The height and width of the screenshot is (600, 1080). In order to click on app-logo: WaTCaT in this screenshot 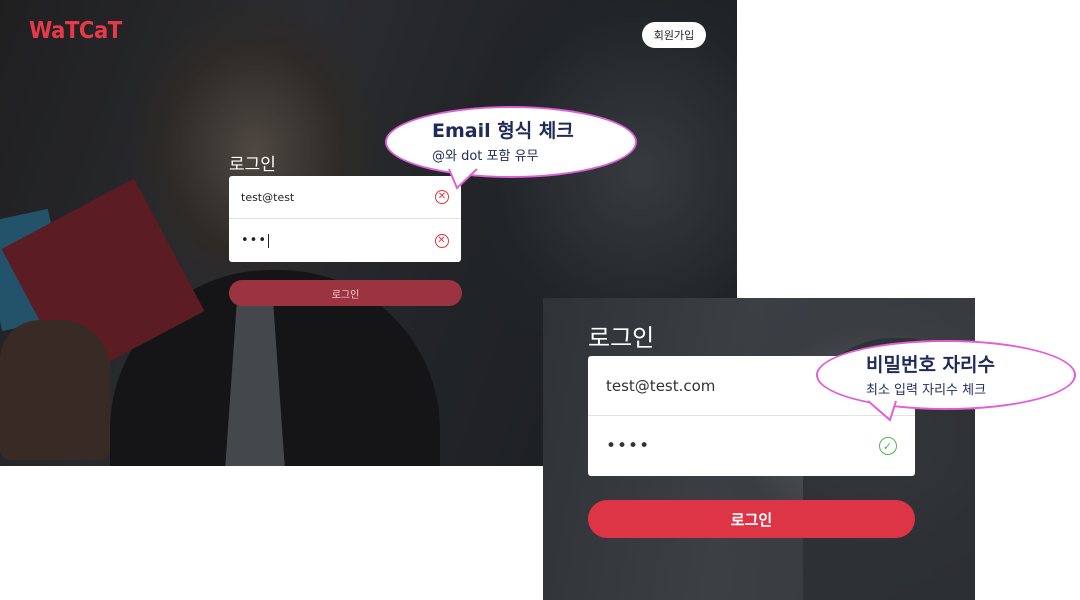, I will do `click(75, 31)`.